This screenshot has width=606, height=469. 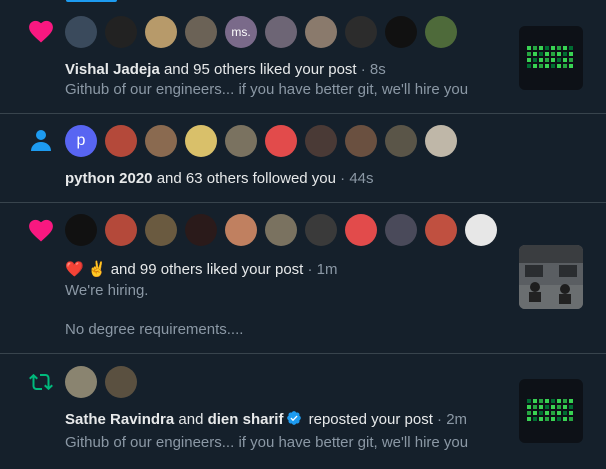 I want to click on actor-name-2: dien sharif, so click(x=246, y=419).